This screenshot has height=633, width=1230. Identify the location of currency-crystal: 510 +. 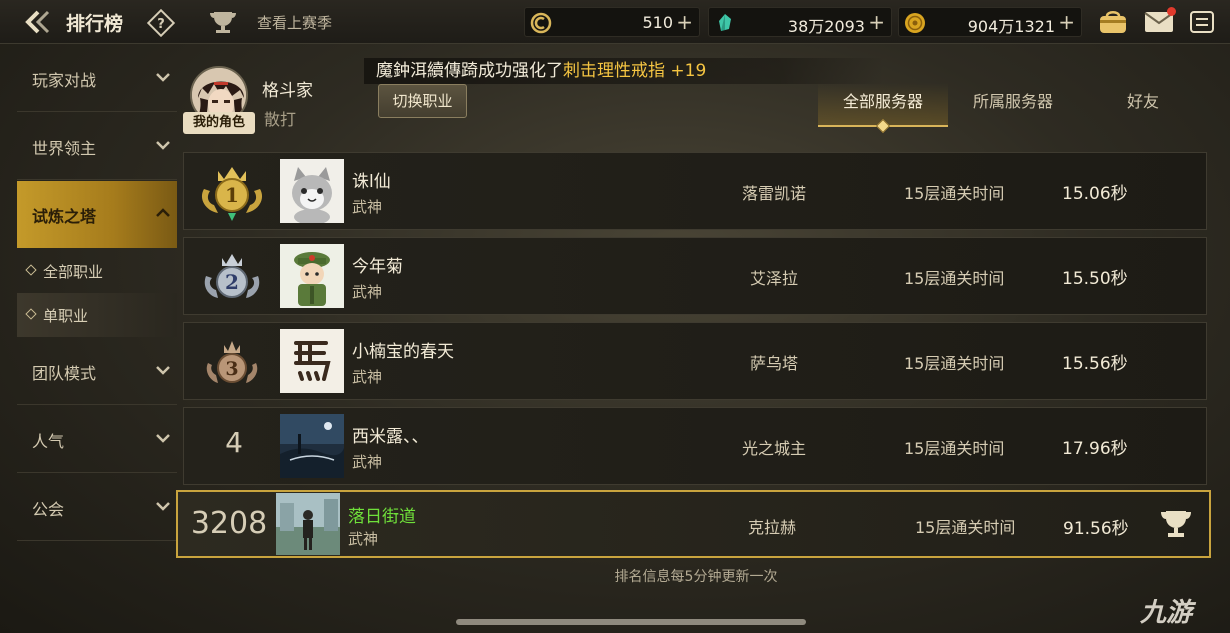
(612, 22).